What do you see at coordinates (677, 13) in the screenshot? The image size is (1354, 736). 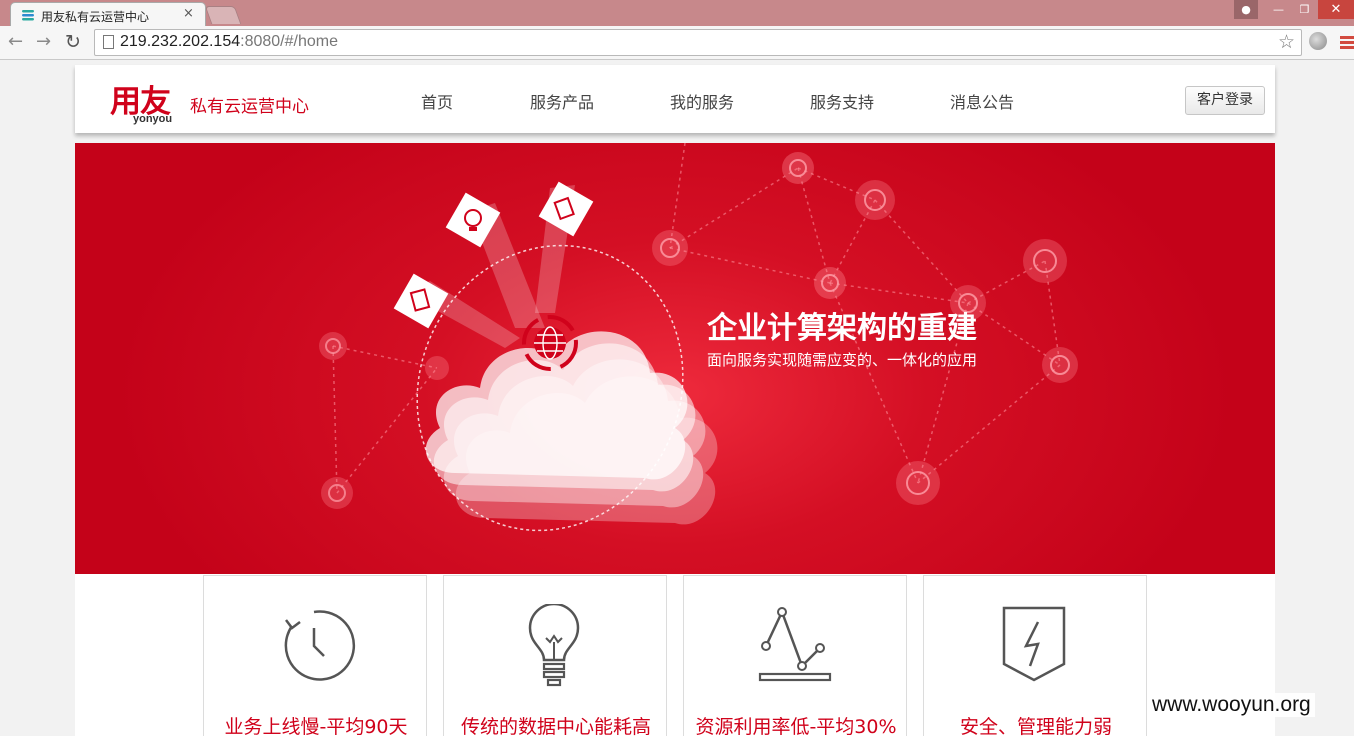 I see `browser-tab-bar: 用友私有云运营中心 × ● — ❐ ✕` at bounding box center [677, 13].